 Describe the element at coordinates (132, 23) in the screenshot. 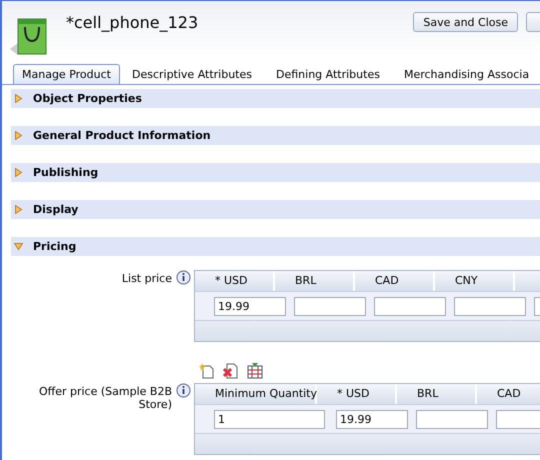

I see `page-title: *cell_phone_123` at that location.